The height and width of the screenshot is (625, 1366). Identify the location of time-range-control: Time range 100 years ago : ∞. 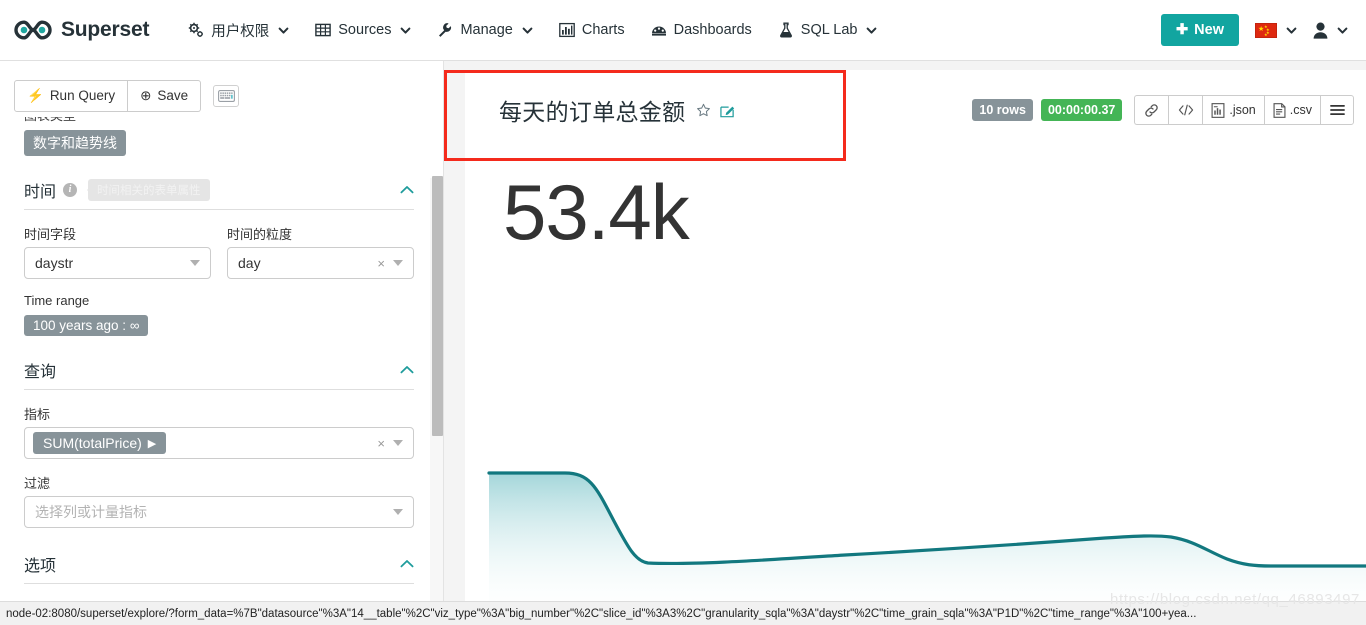
(219, 314).